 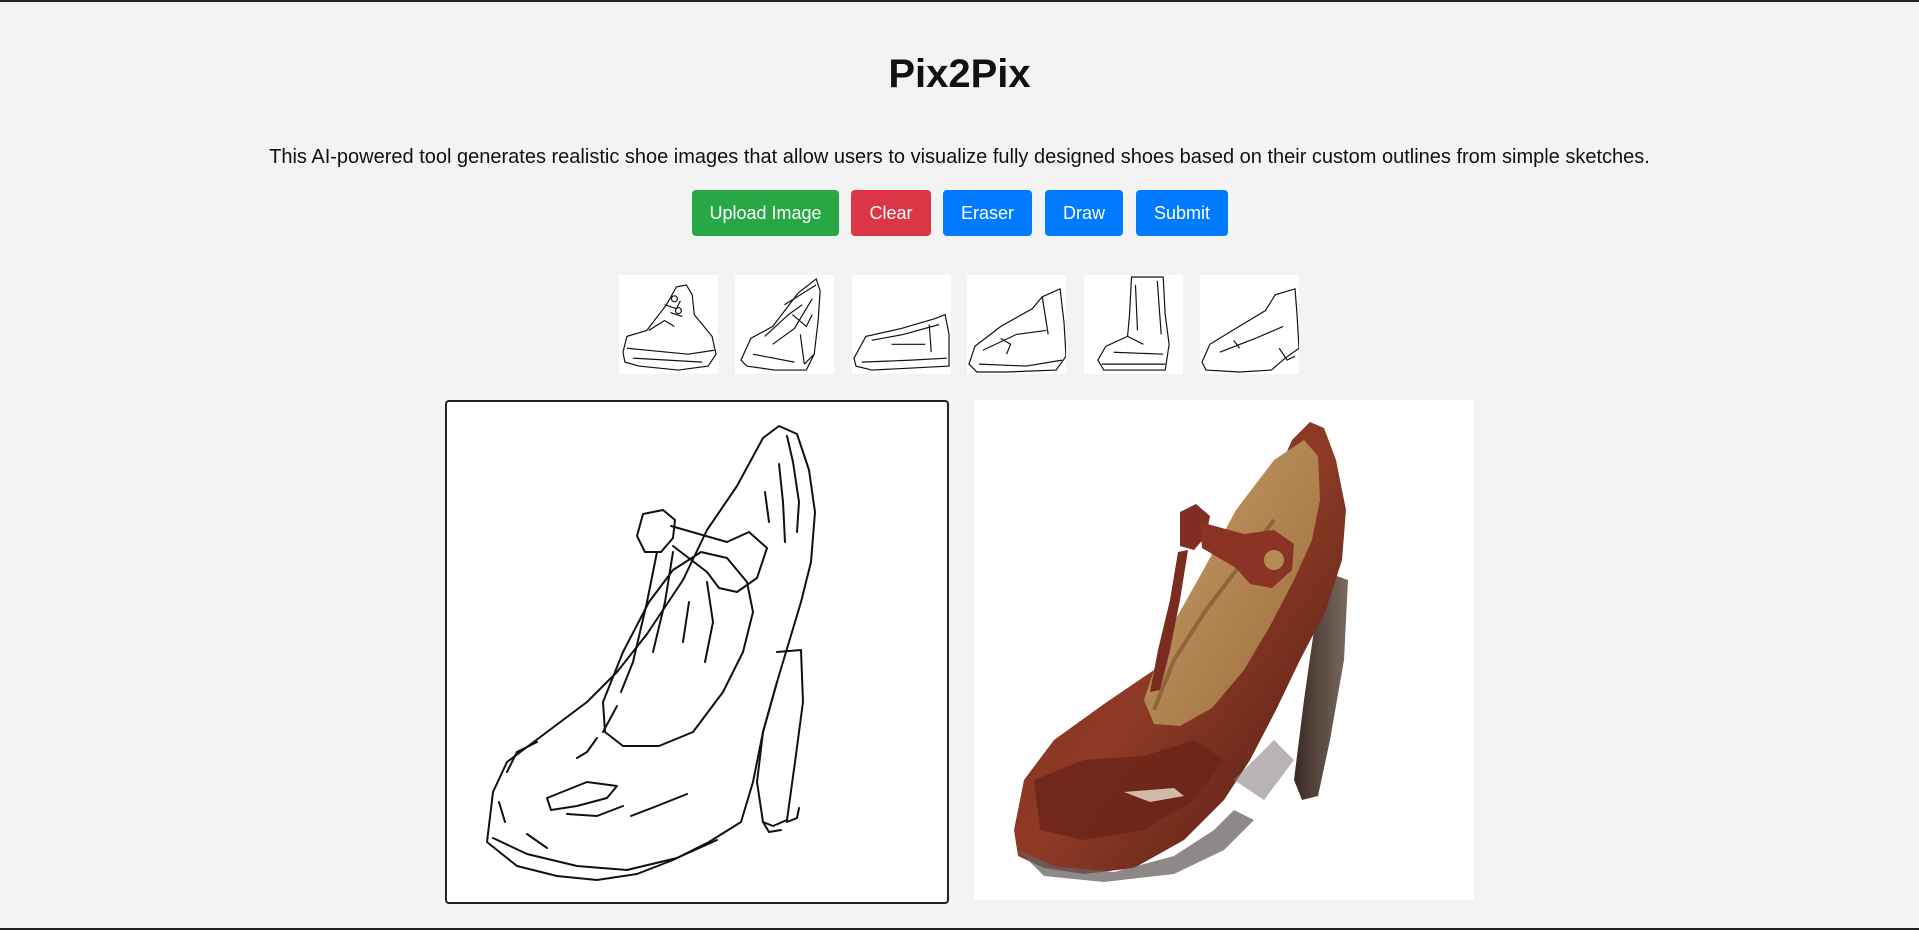 I want to click on page-title: Pix2Pix, so click(x=959, y=74).